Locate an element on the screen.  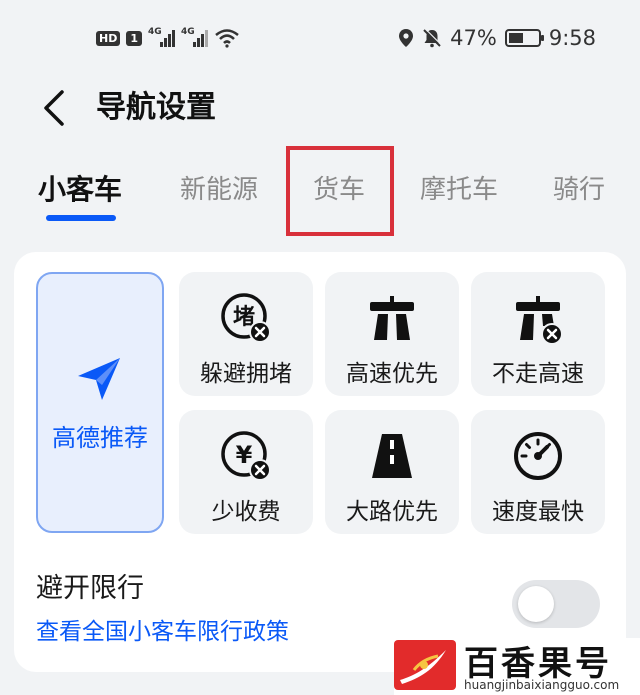
speedometer-icon is located at coordinates (538, 456).